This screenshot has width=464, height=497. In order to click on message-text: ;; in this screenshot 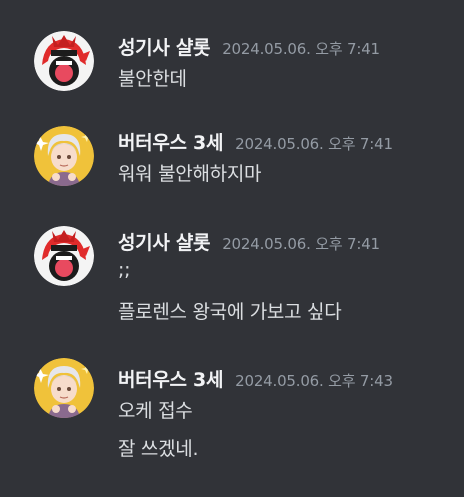, I will do `click(124, 270)`.